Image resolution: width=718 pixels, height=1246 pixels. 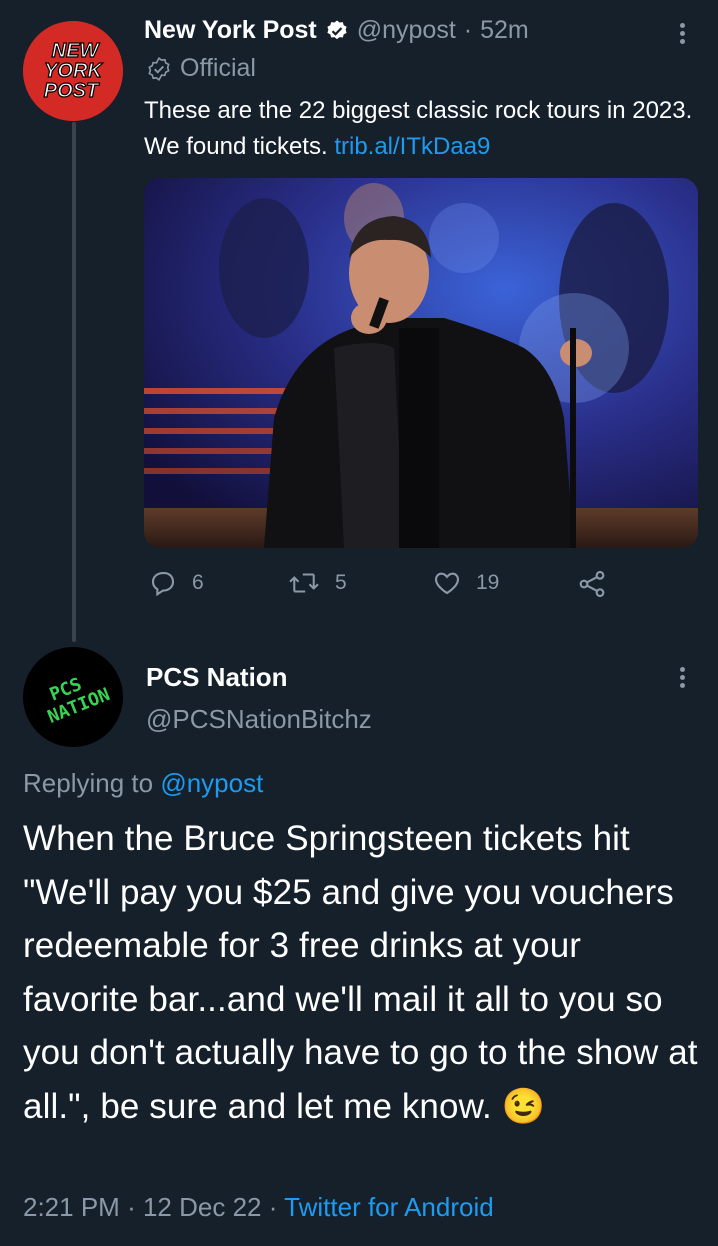 I want to click on nypost-avatar: NEW YORK POST, so click(x=73, y=71).